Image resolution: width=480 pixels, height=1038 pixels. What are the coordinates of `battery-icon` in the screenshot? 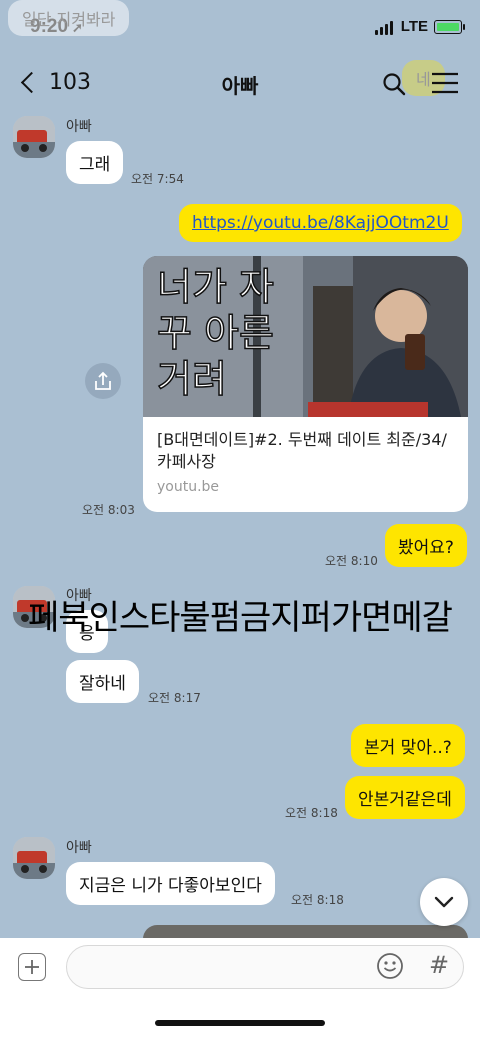 It's located at (449, 26).